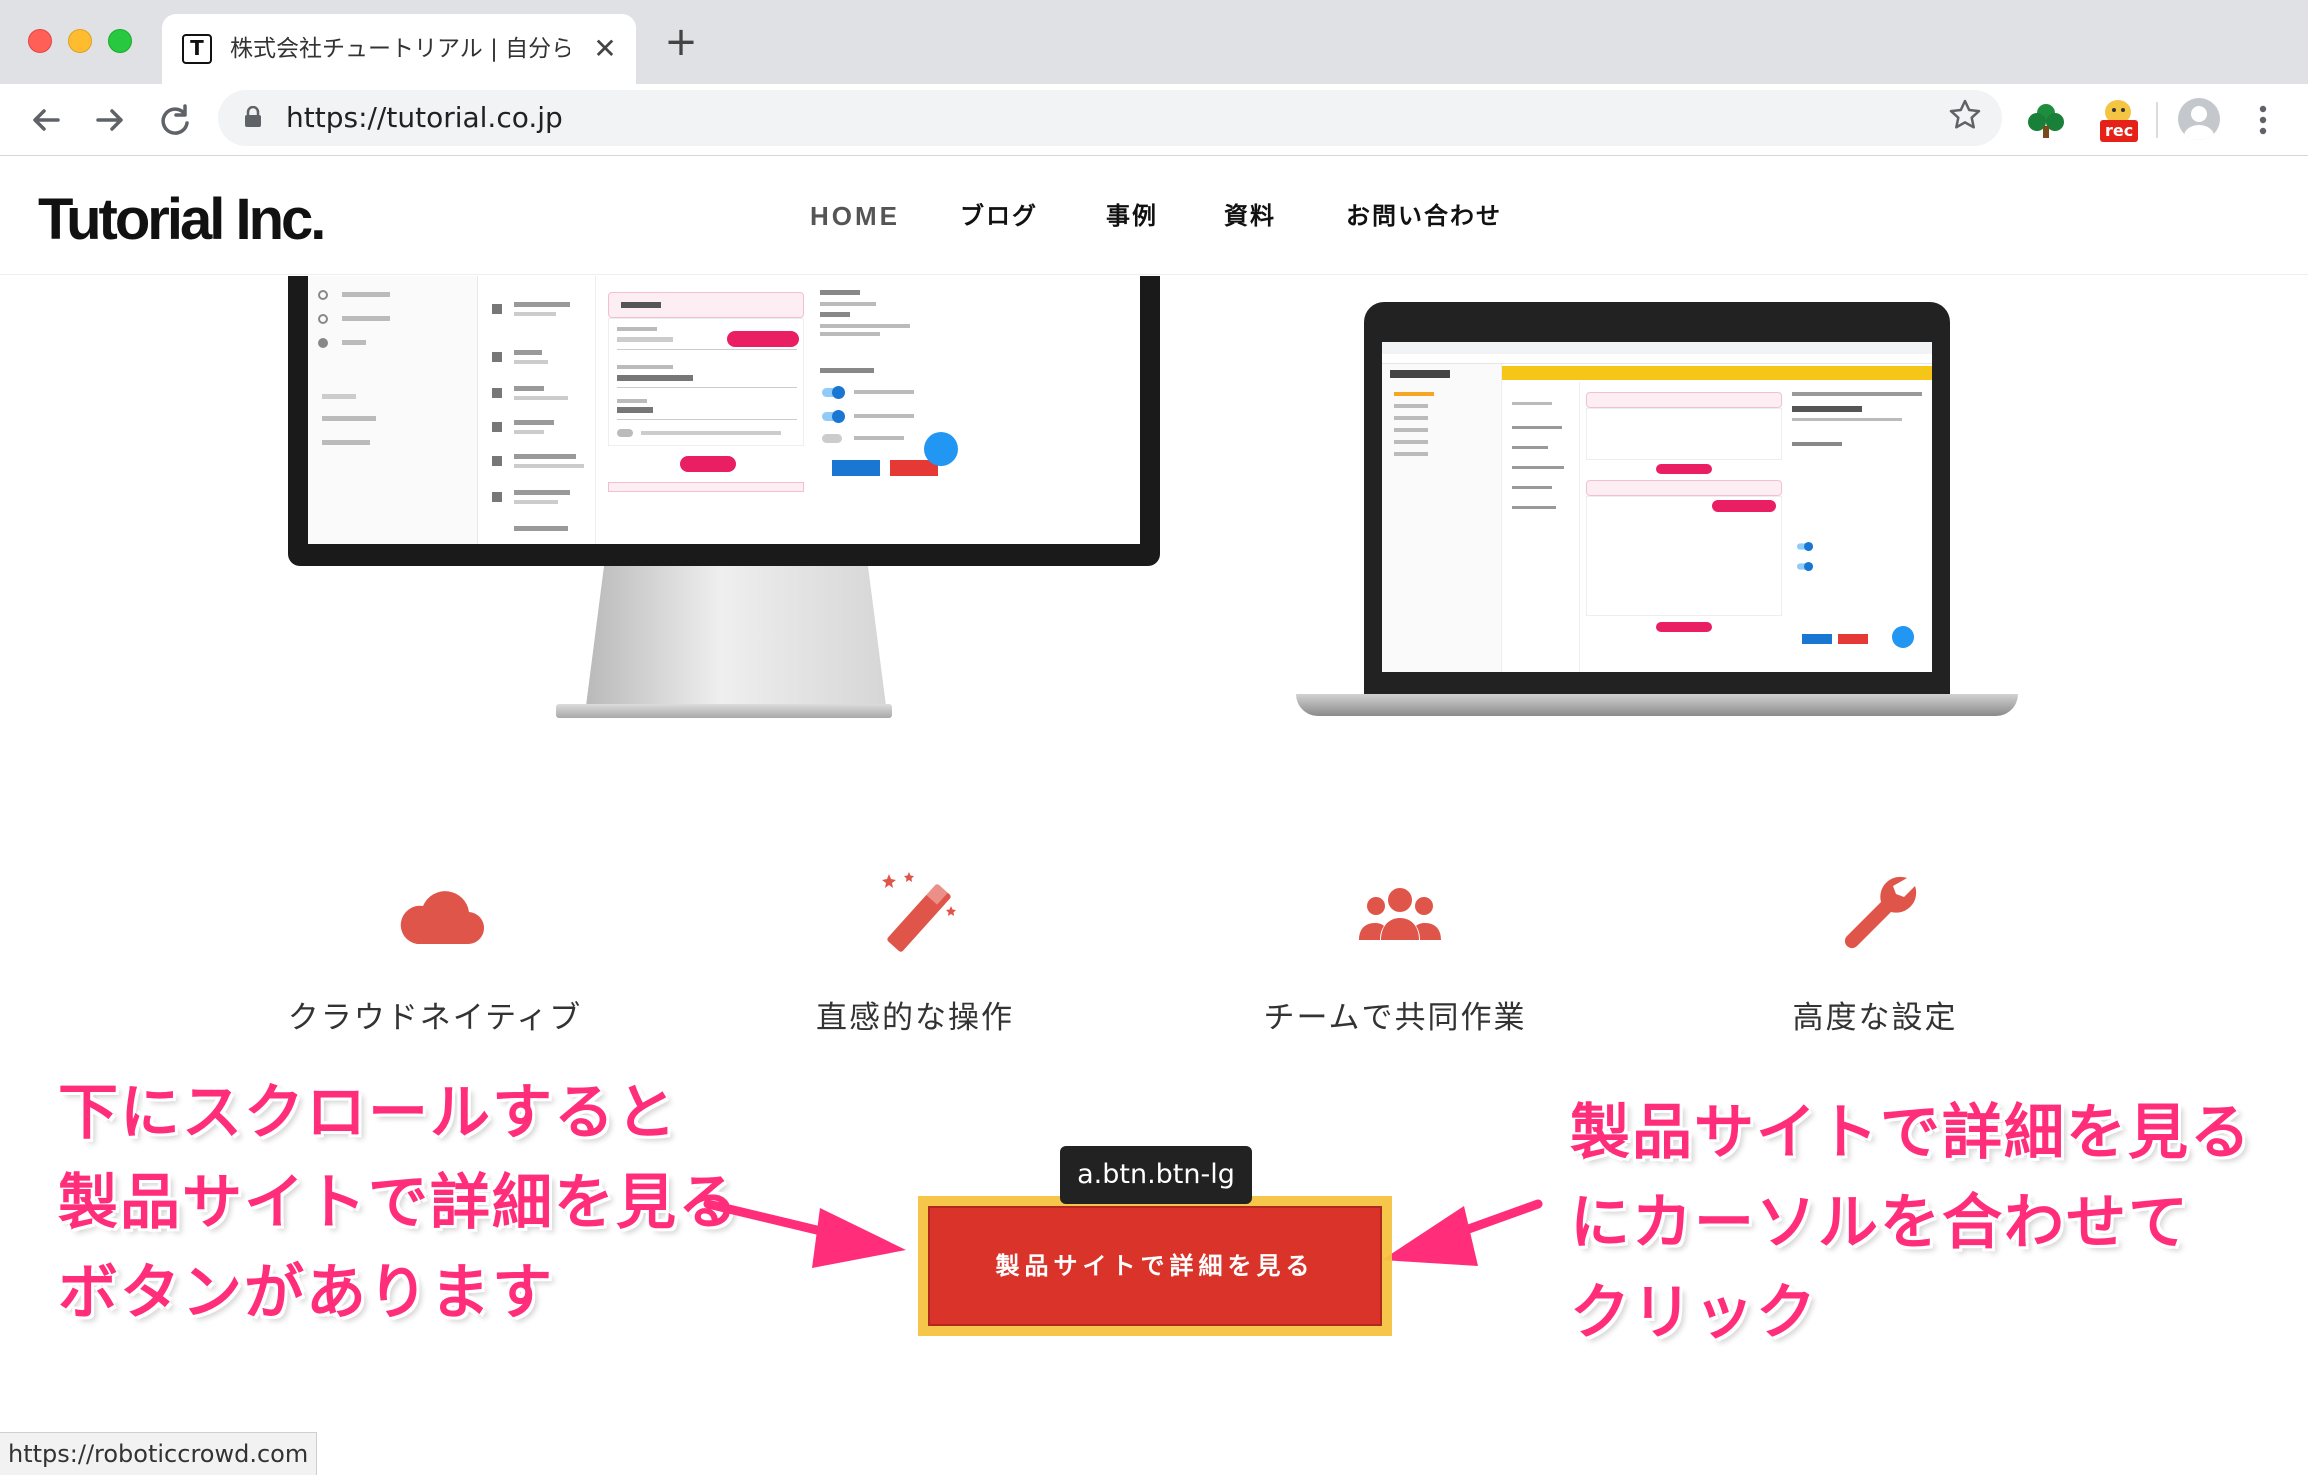  What do you see at coordinates (1880, 912) in the screenshot?
I see `wrench-icon` at bounding box center [1880, 912].